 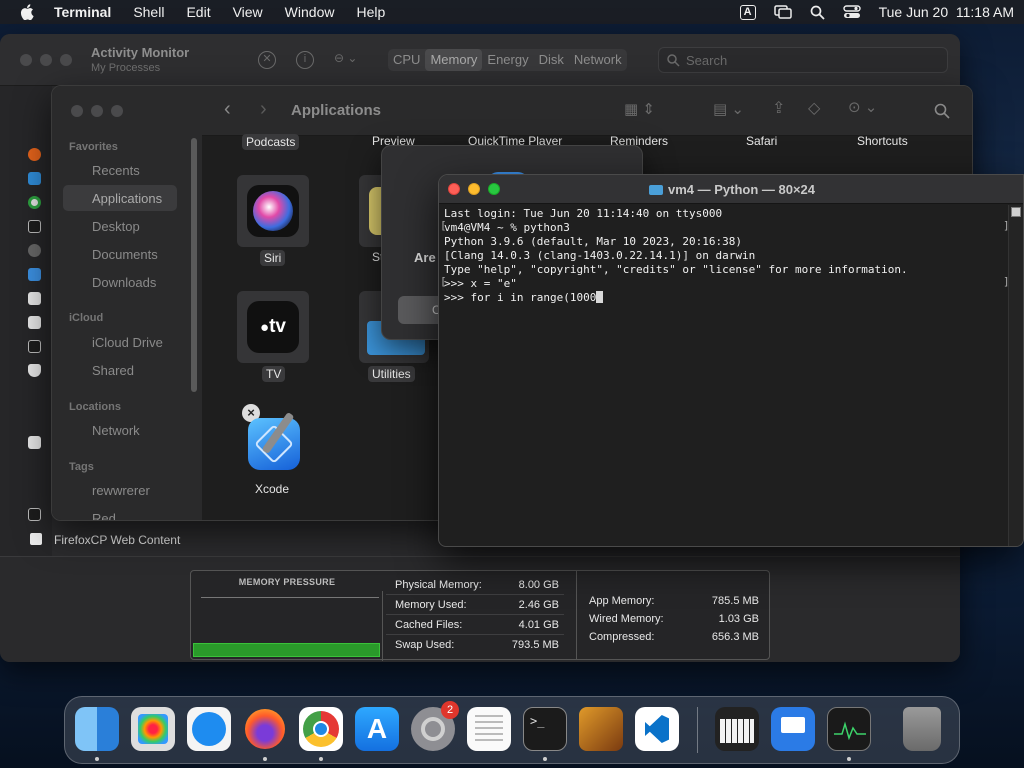 I want to click on stats-divider, so click(x=576, y=615).